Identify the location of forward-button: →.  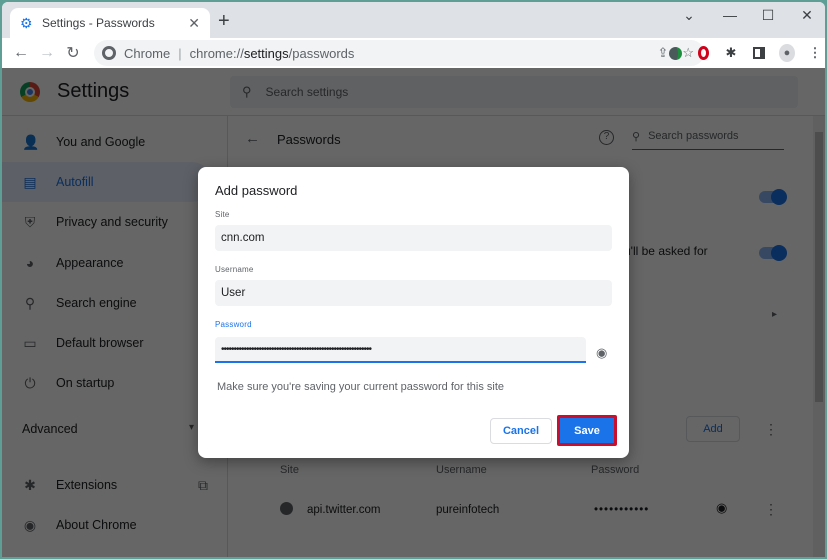
(47, 53).